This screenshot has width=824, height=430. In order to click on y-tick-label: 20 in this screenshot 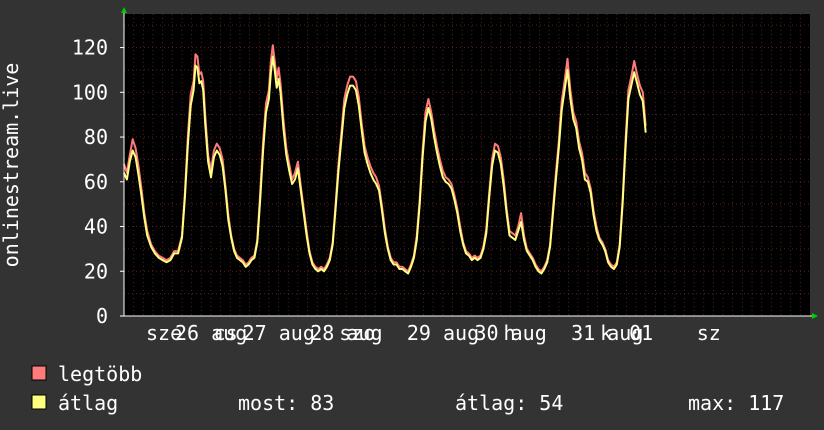, I will do `click(96, 271)`.